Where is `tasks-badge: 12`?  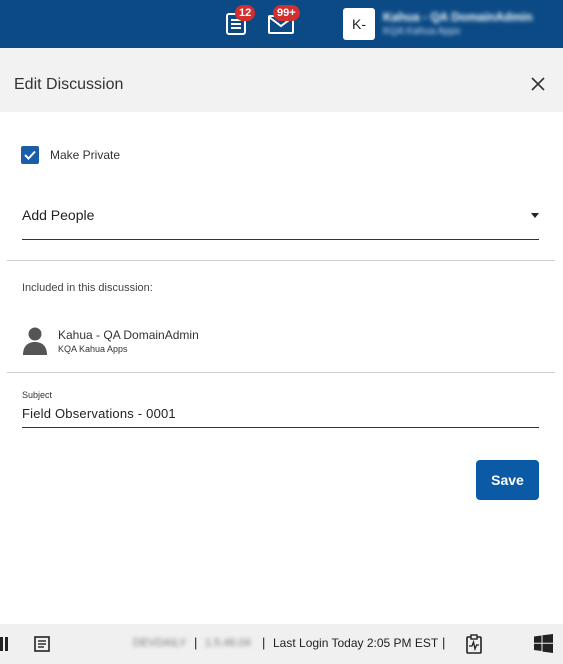
tasks-badge: 12 is located at coordinates (245, 13).